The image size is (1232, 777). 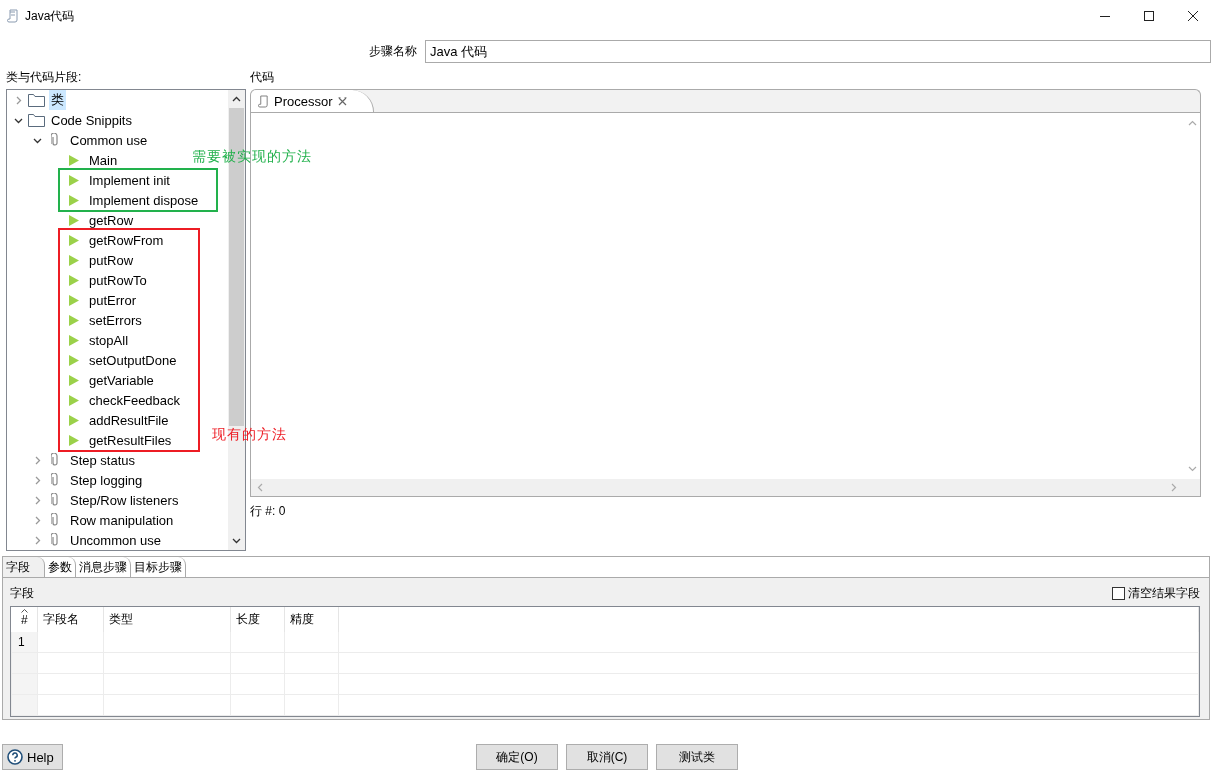 What do you see at coordinates (1164, 593) in the screenshot?
I see `checkbox-label: 清空结果字段` at bounding box center [1164, 593].